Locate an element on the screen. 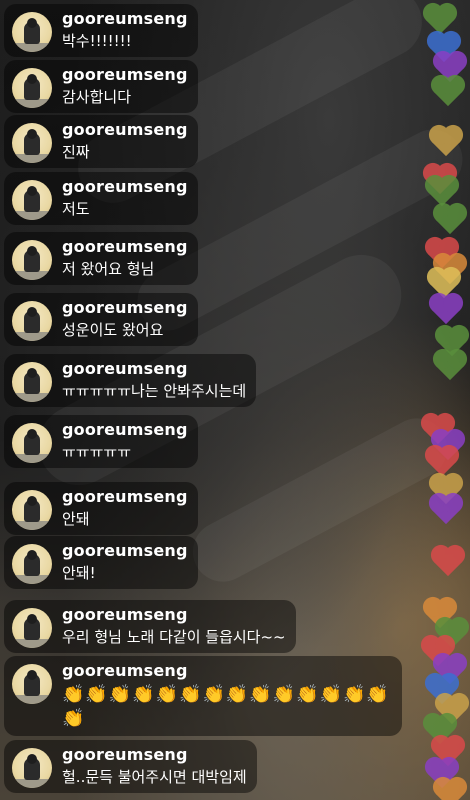 The image size is (470, 800). comment: gooreumseng ㅠㅠㅠㅠㅠ is located at coordinates (101, 441).